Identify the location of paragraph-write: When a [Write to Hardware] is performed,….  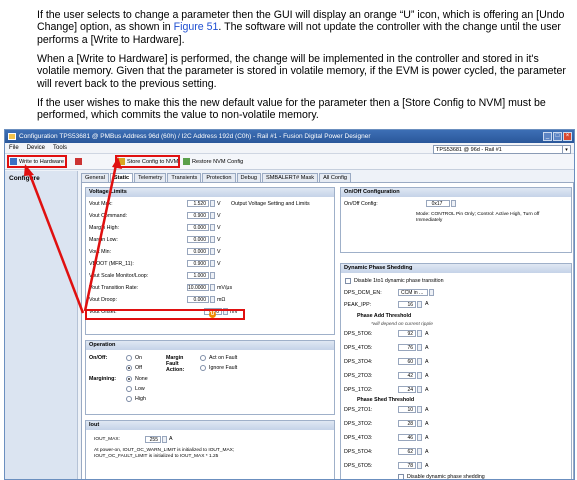
(301, 71).